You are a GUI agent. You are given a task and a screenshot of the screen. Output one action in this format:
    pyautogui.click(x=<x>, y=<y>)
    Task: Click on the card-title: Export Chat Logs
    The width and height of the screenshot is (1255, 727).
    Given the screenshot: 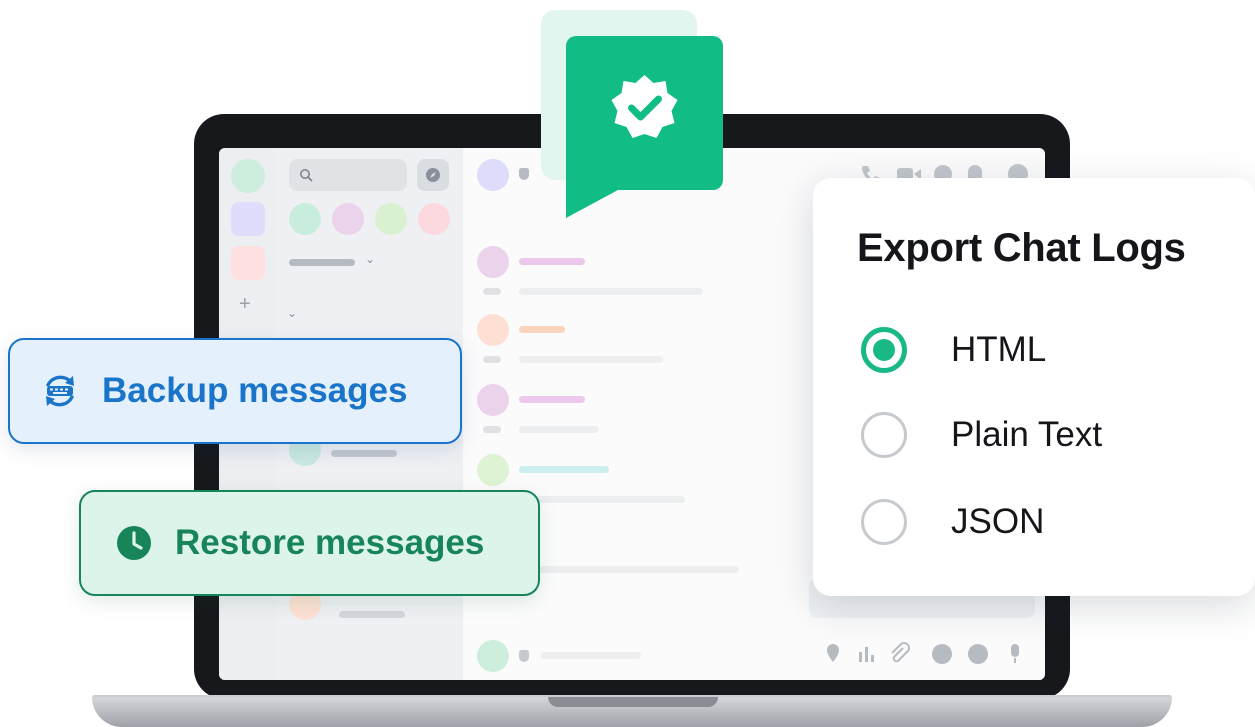 What is the action you would take?
    pyautogui.click(x=1021, y=248)
    